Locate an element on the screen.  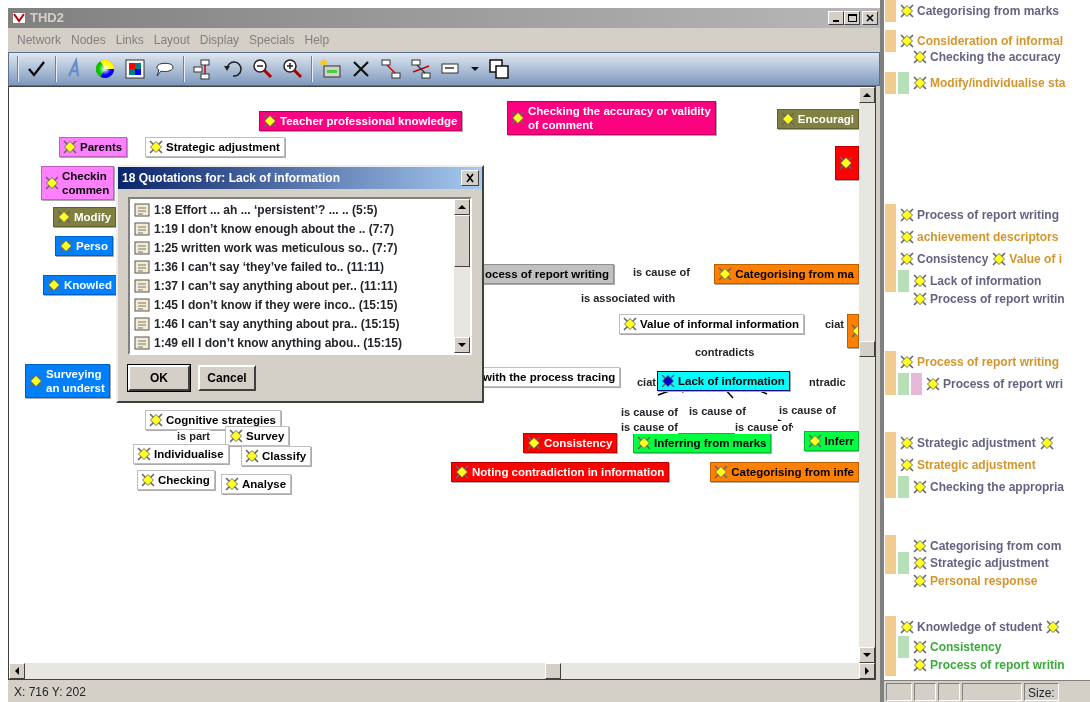
code-label: Checking the appropria is located at coordinates (997, 487).